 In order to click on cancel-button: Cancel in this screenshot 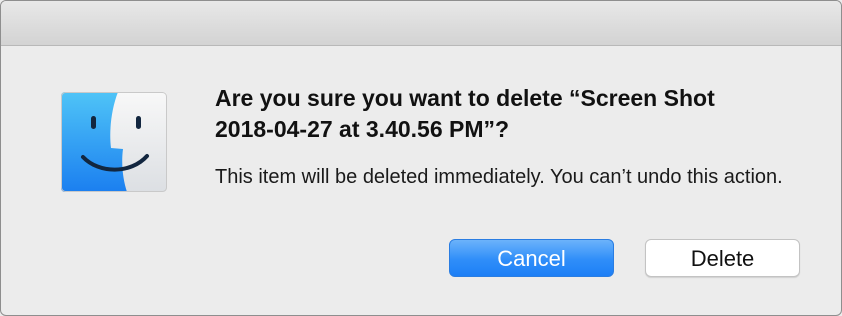, I will do `click(531, 258)`.